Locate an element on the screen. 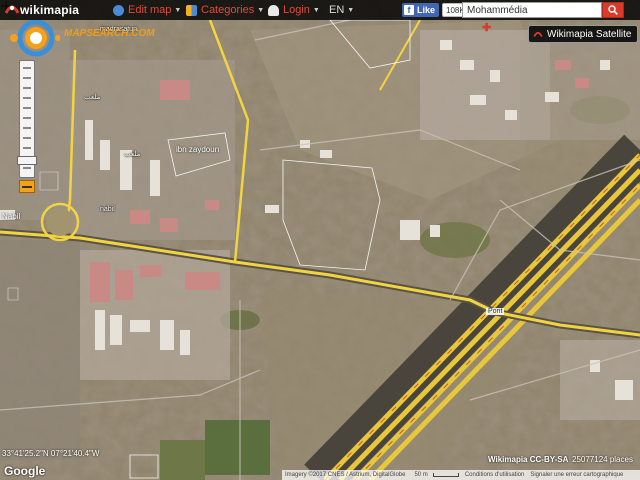 Image resolution: width=640 pixels, height=480 pixels. language-menu: EN ▼ is located at coordinates (341, 10).